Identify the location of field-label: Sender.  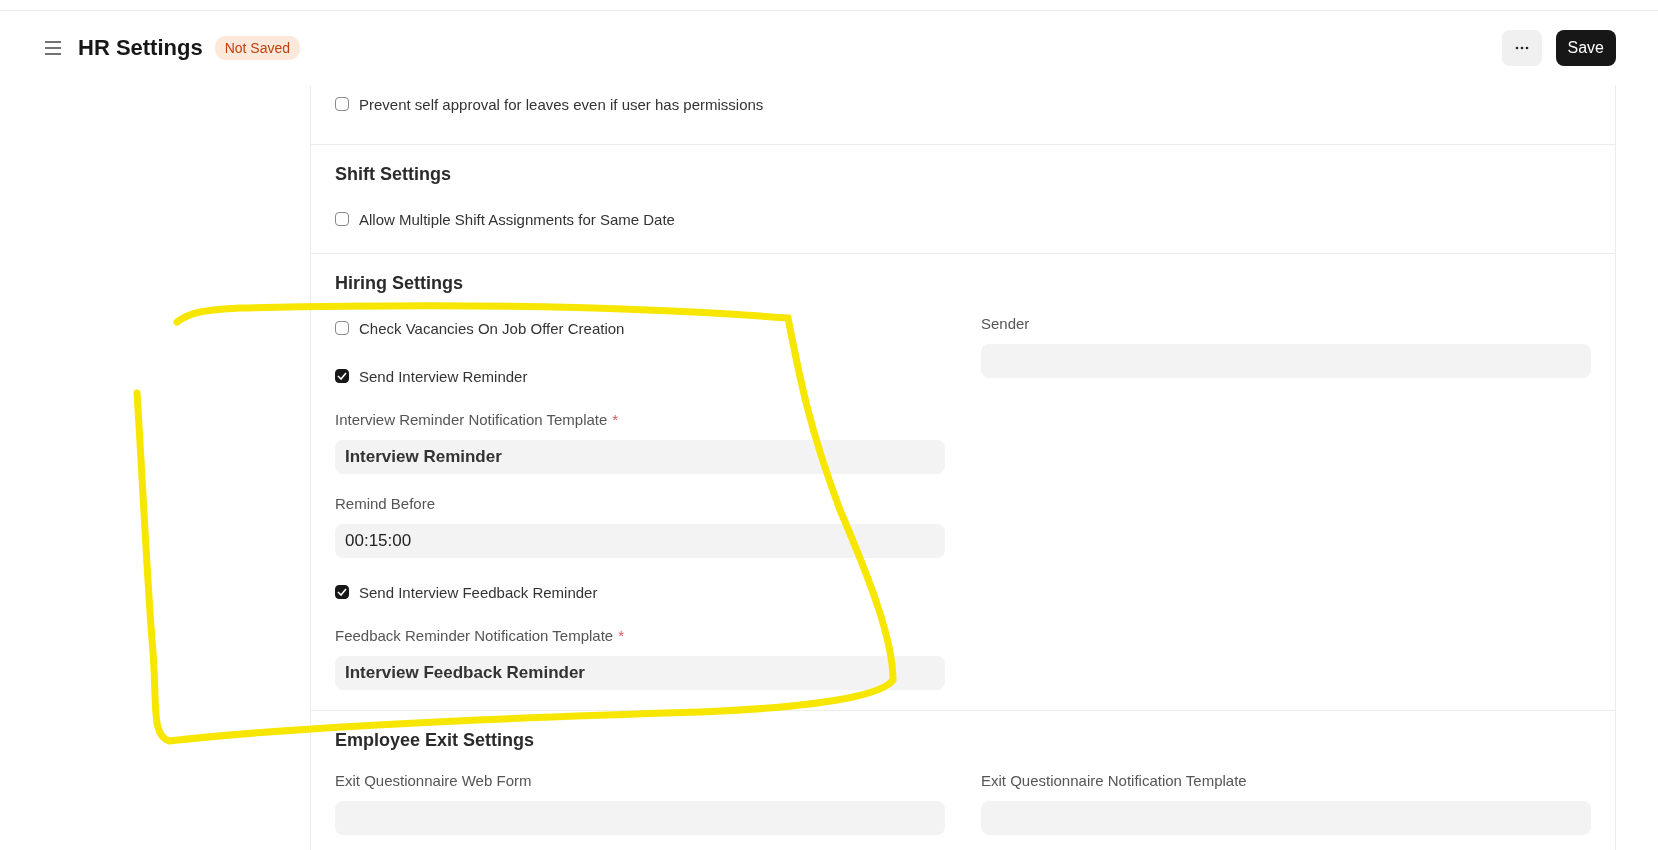
(1005, 323).